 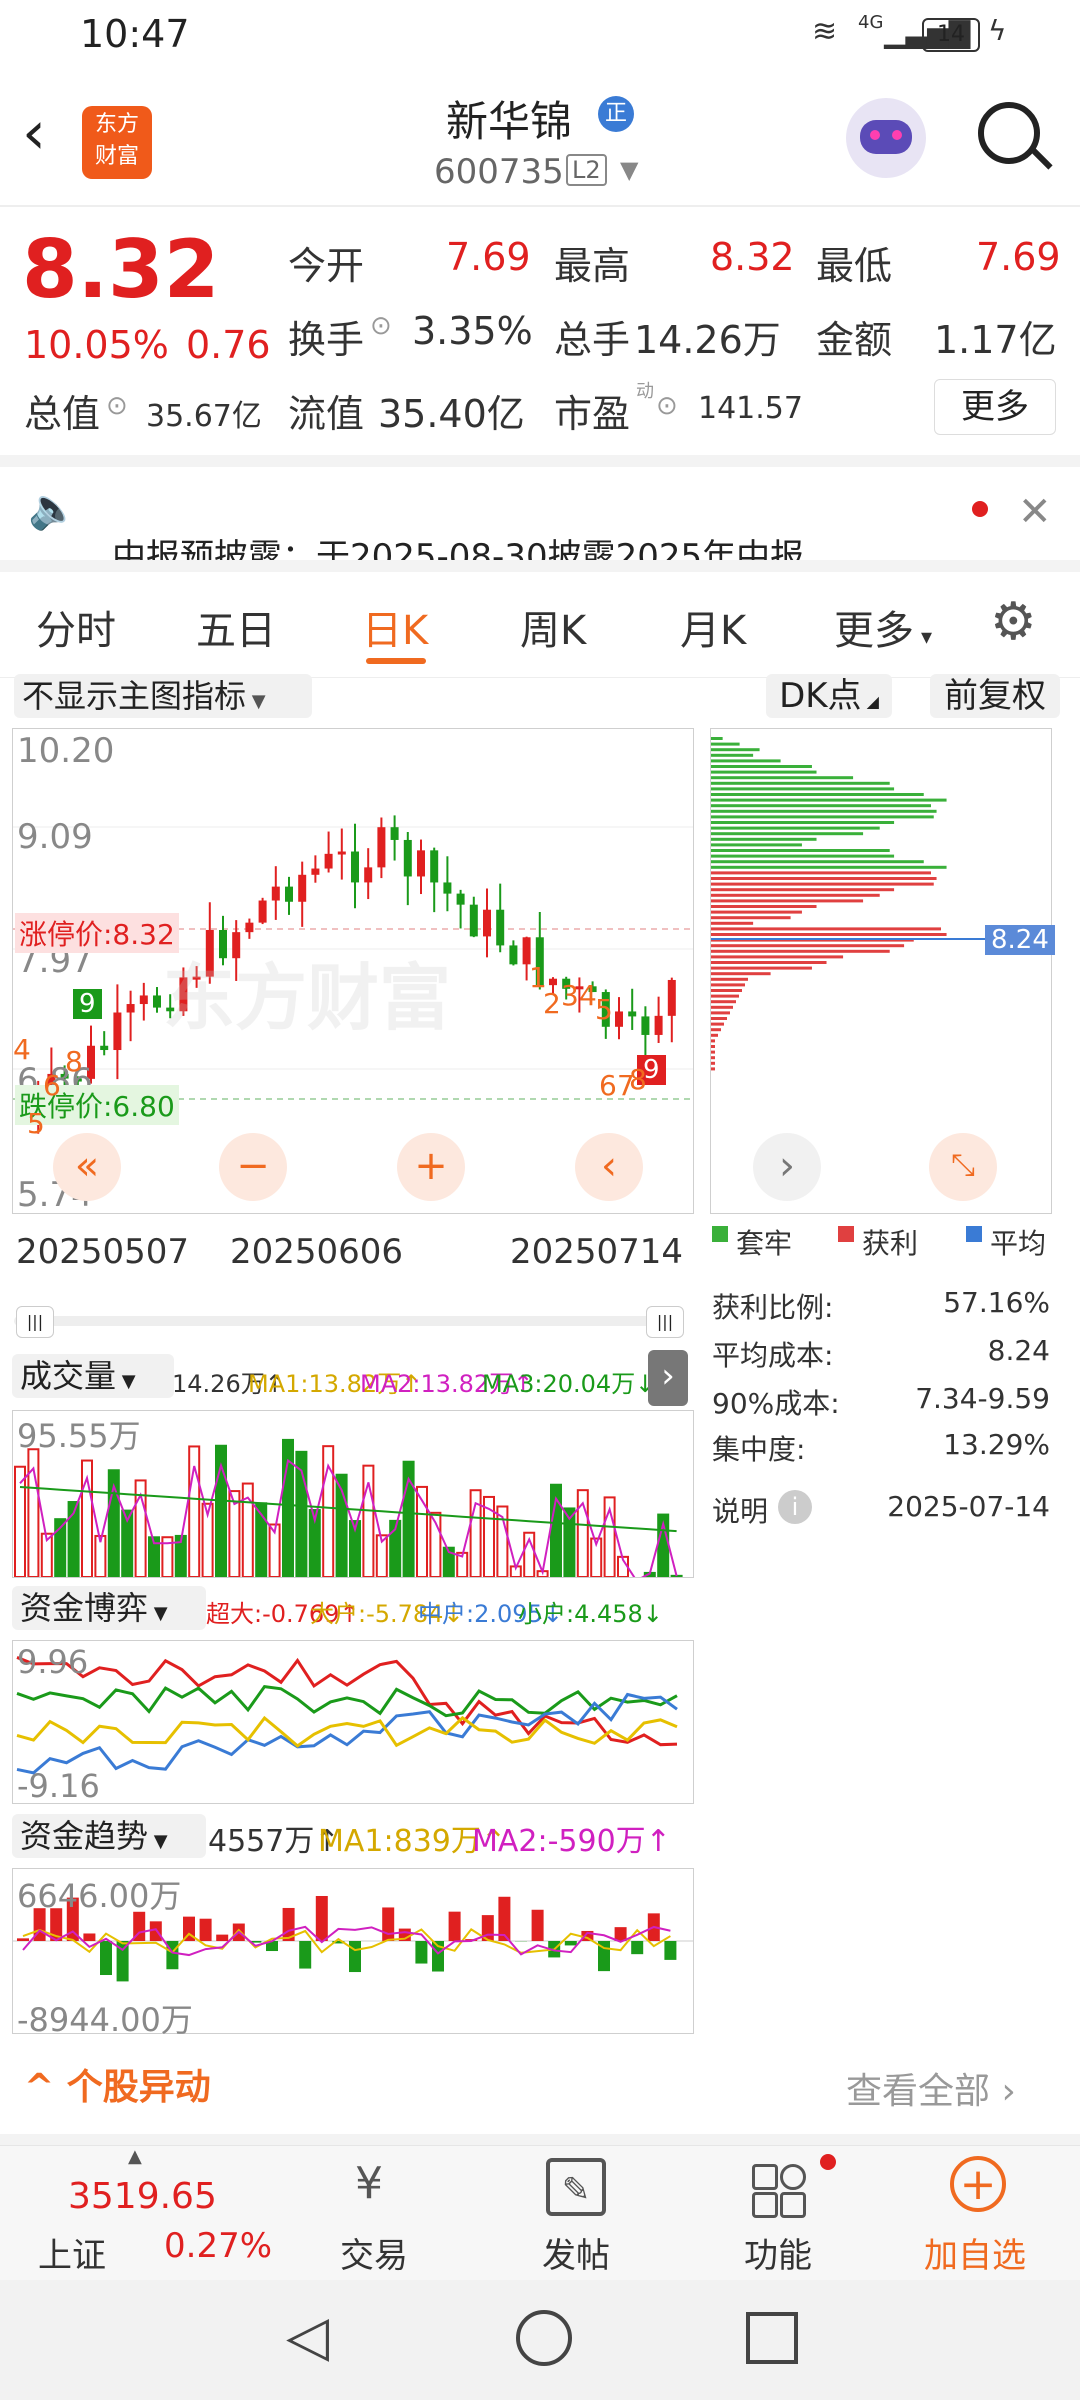 What do you see at coordinates (35, 1322) in the screenshot?
I see `range-handle-left: |||` at bounding box center [35, 1322].